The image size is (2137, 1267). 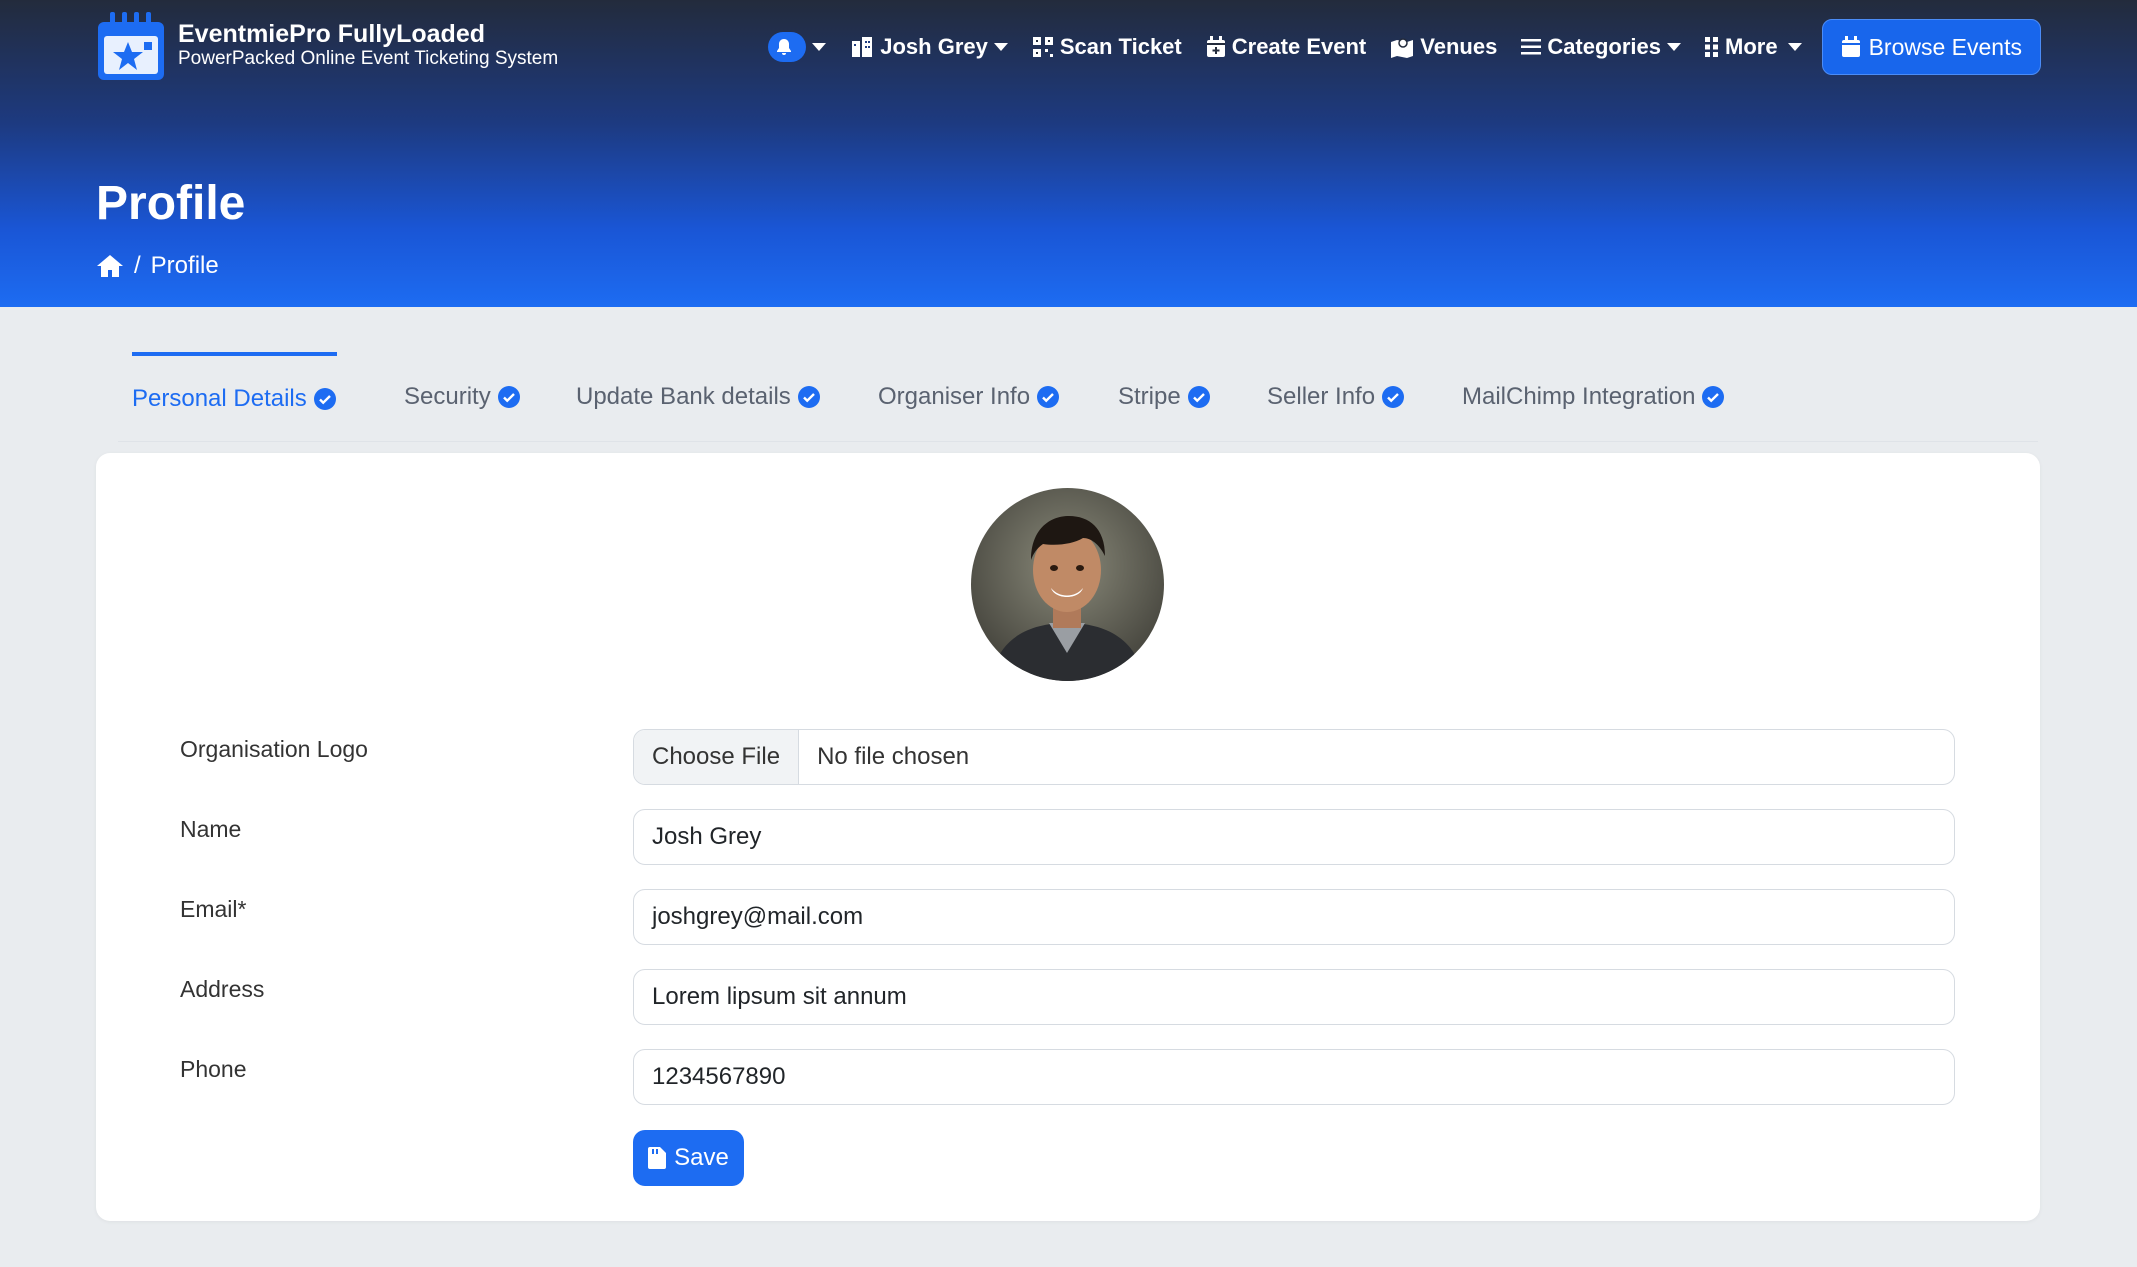 I want to click on notifications-dropdown, so click(x=797, y=47).